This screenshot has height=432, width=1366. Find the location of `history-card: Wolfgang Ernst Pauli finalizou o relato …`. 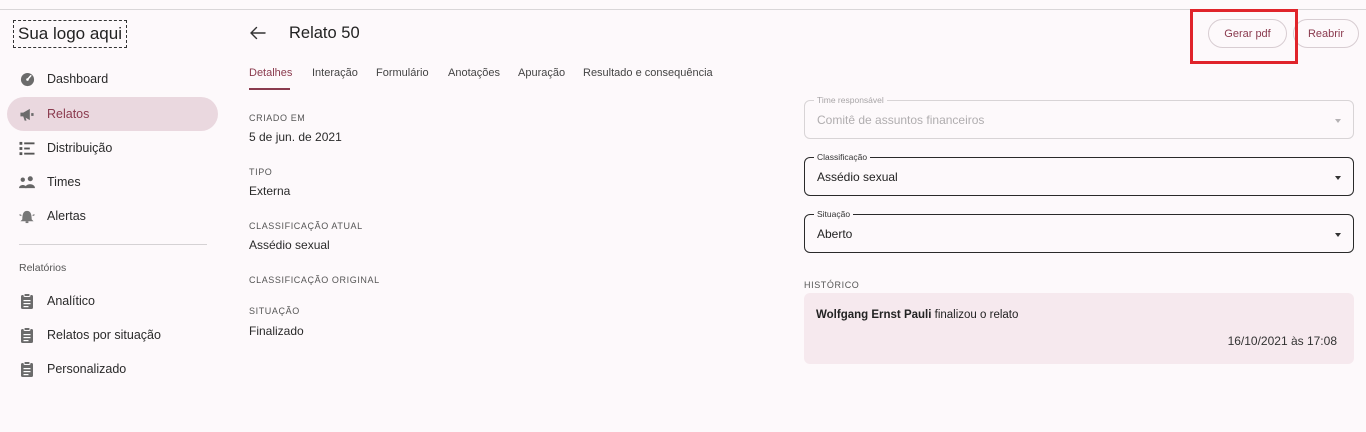

history-card: Wolfgang Ernst Pauli finalizou o relato … is located at coordinates (1079, 328).